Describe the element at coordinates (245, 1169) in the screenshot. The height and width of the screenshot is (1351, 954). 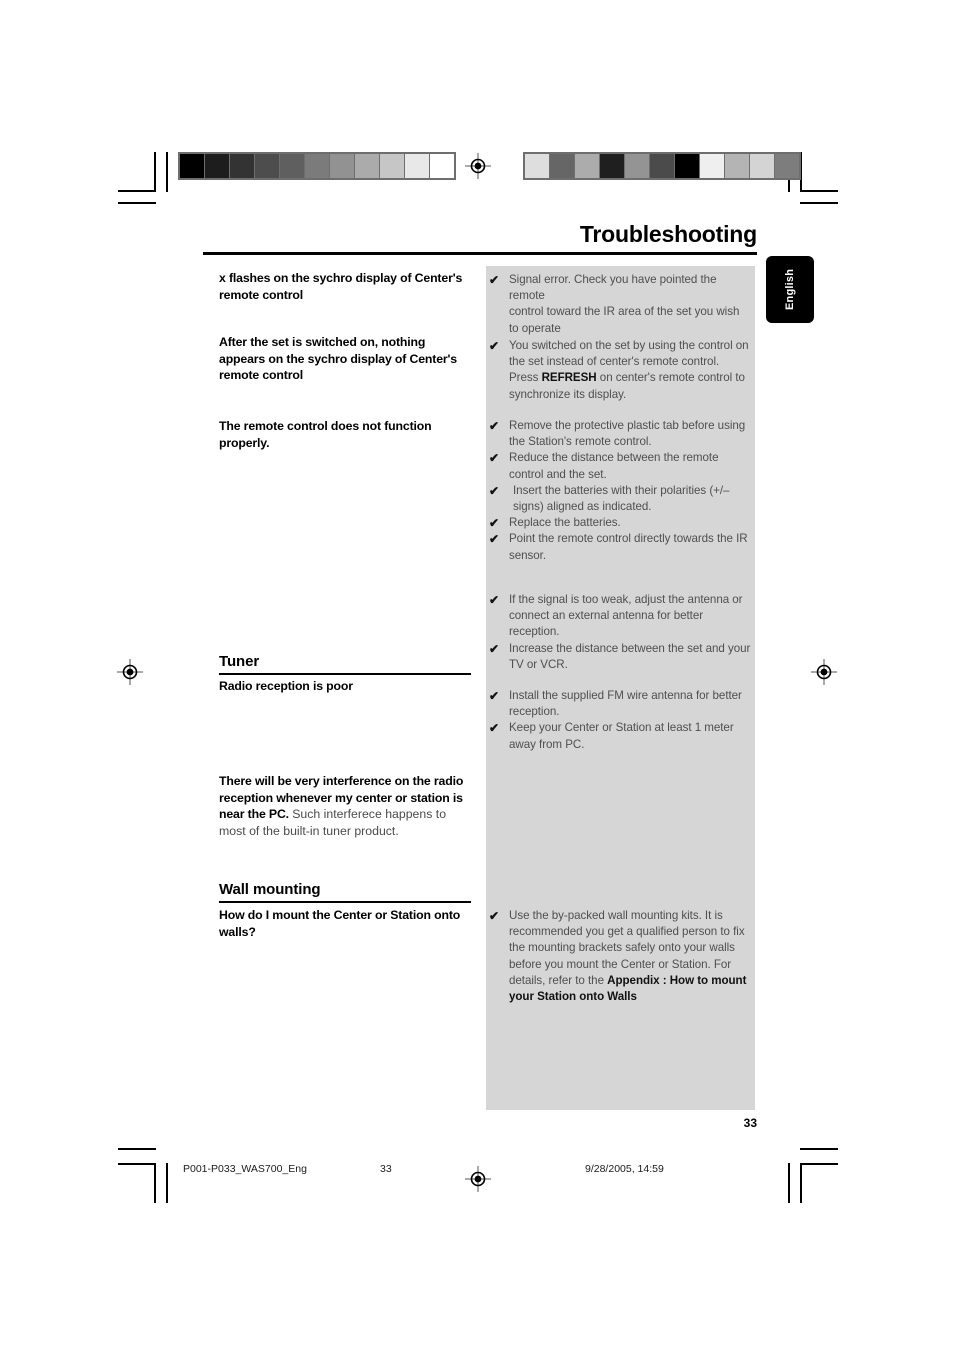
I see `print-footer-filename: P001-P033_WAS700_Eng` at that location.